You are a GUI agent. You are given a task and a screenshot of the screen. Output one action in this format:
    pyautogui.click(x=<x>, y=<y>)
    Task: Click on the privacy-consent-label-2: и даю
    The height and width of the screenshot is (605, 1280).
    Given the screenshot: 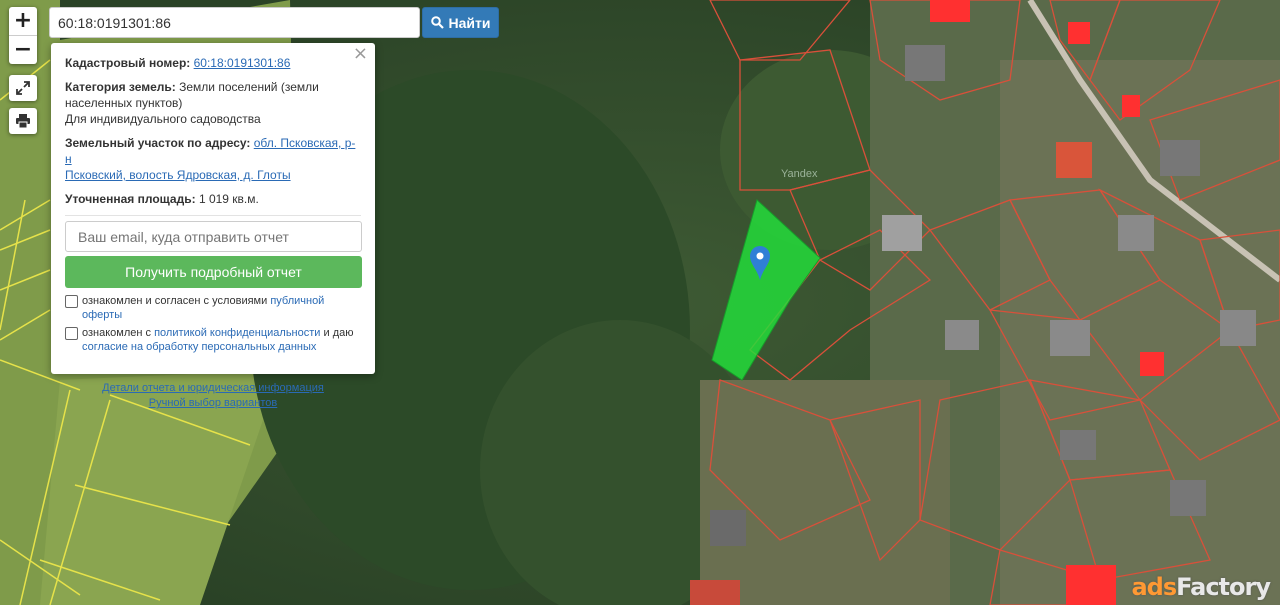 What is the action you would take?
    pyautogui.click(x=337, y=333)
    